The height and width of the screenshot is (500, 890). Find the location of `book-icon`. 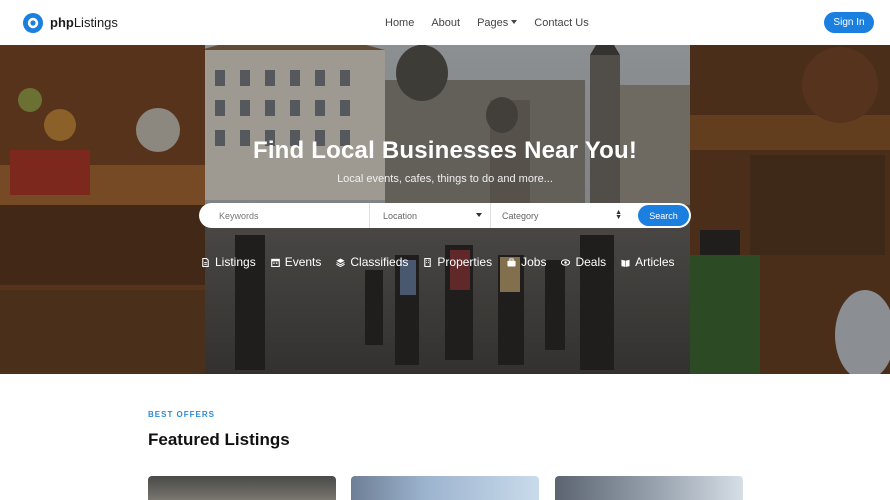

book-icon is located at coordinates (625, 263).